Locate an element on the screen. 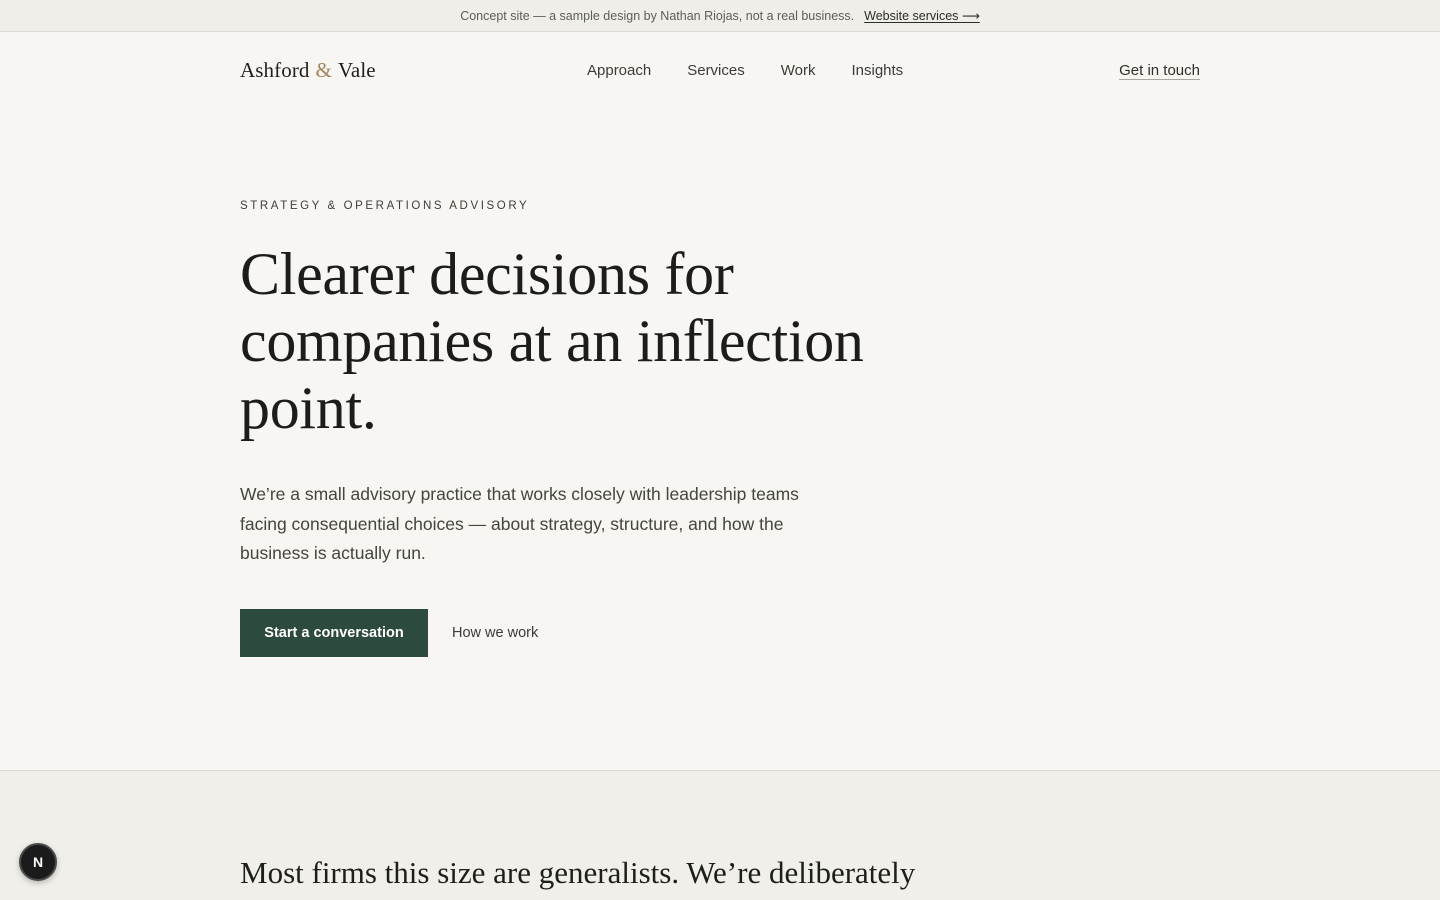  nav-services: Services is located at coordinates (716, 70).